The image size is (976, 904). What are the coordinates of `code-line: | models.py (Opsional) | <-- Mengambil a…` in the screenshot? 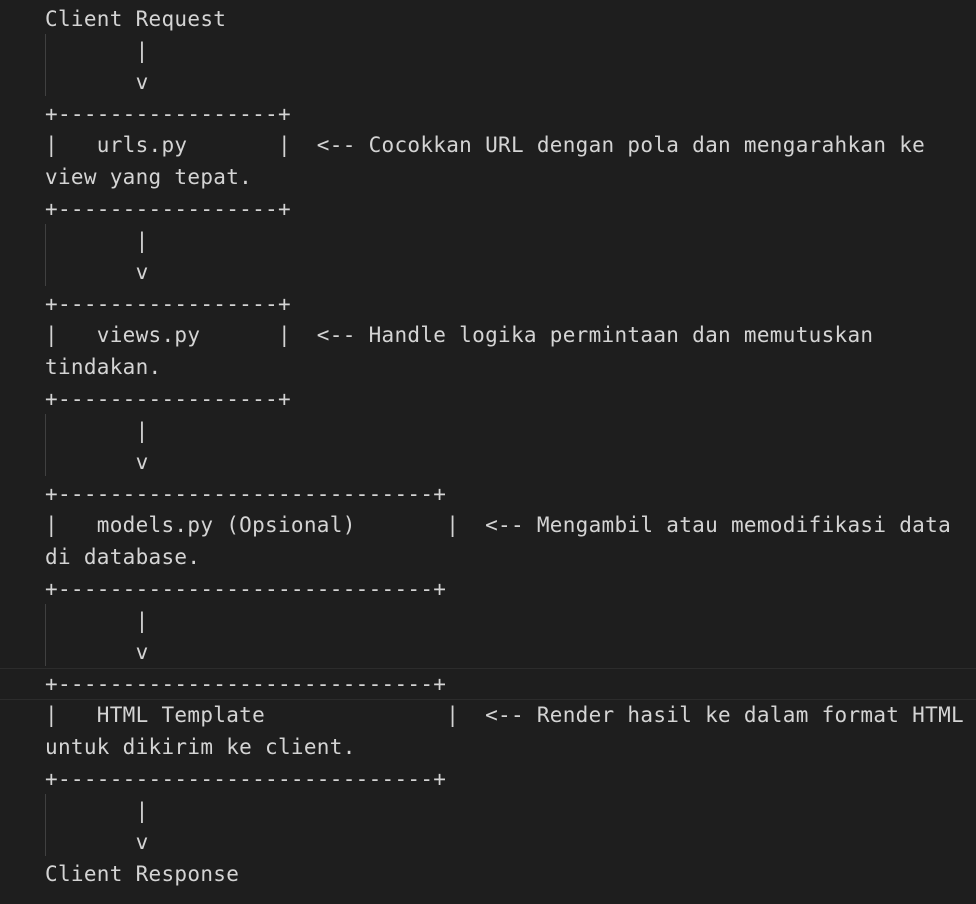 It's located at (510, 525).